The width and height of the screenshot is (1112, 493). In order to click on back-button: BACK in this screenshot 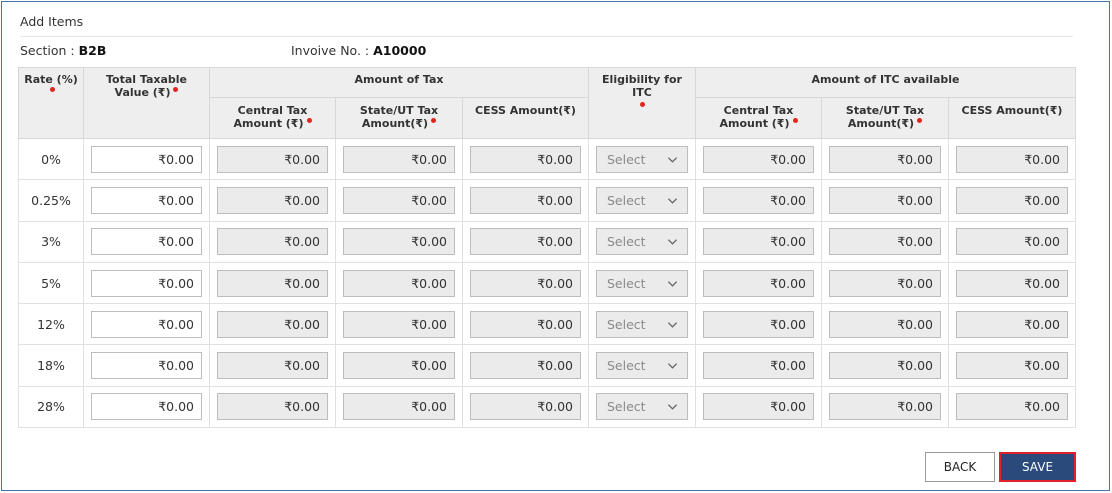, I will do `click(960, 467)`.